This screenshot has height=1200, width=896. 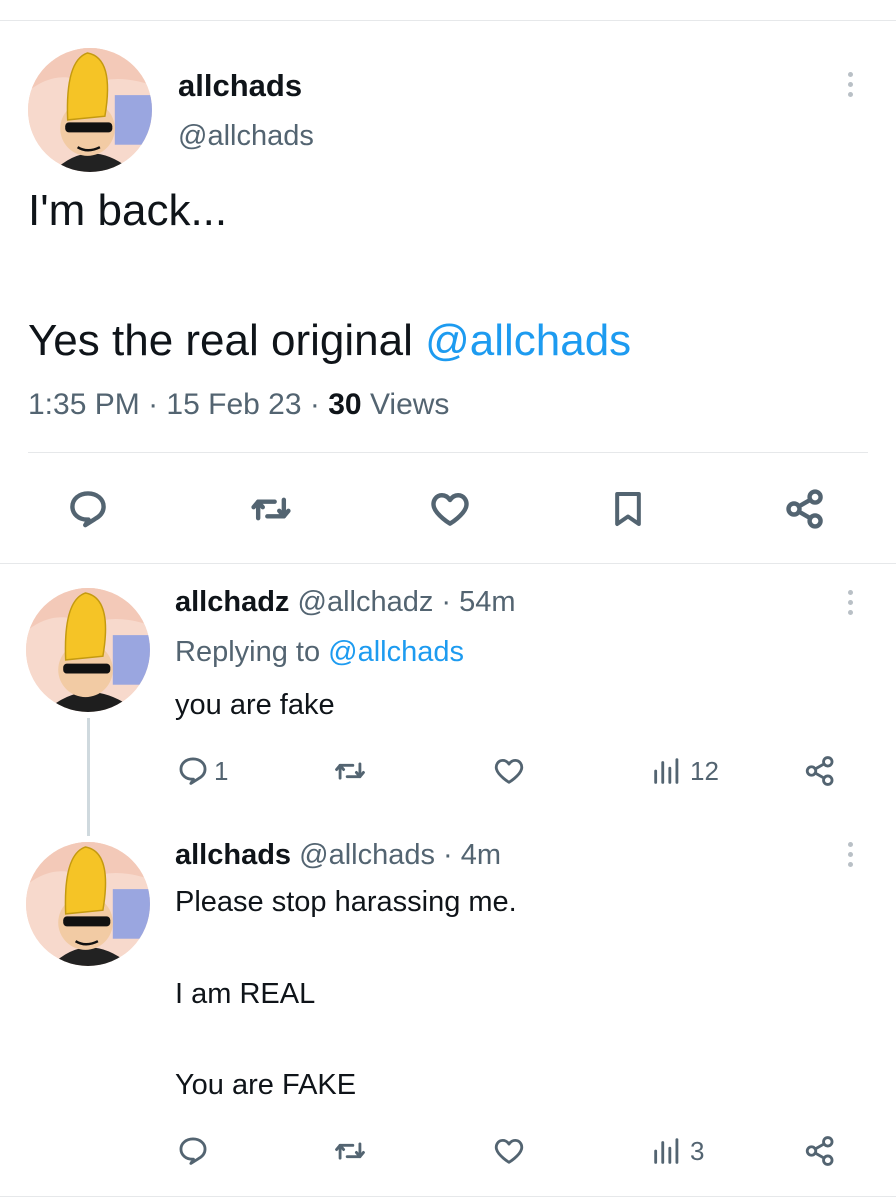 I want to click on views-count: 12, so click(x=704, y=771).